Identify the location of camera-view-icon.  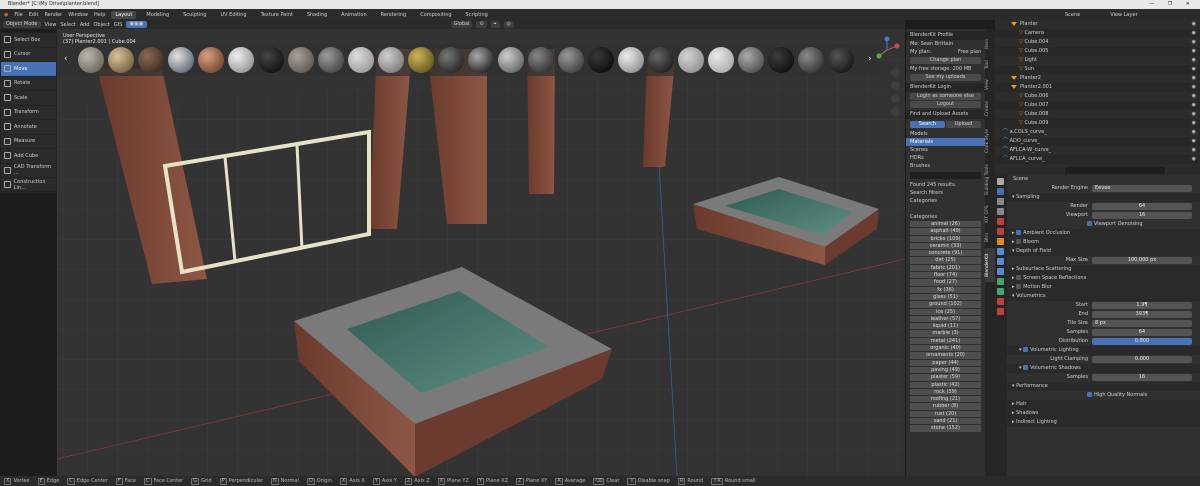
(895, 98).